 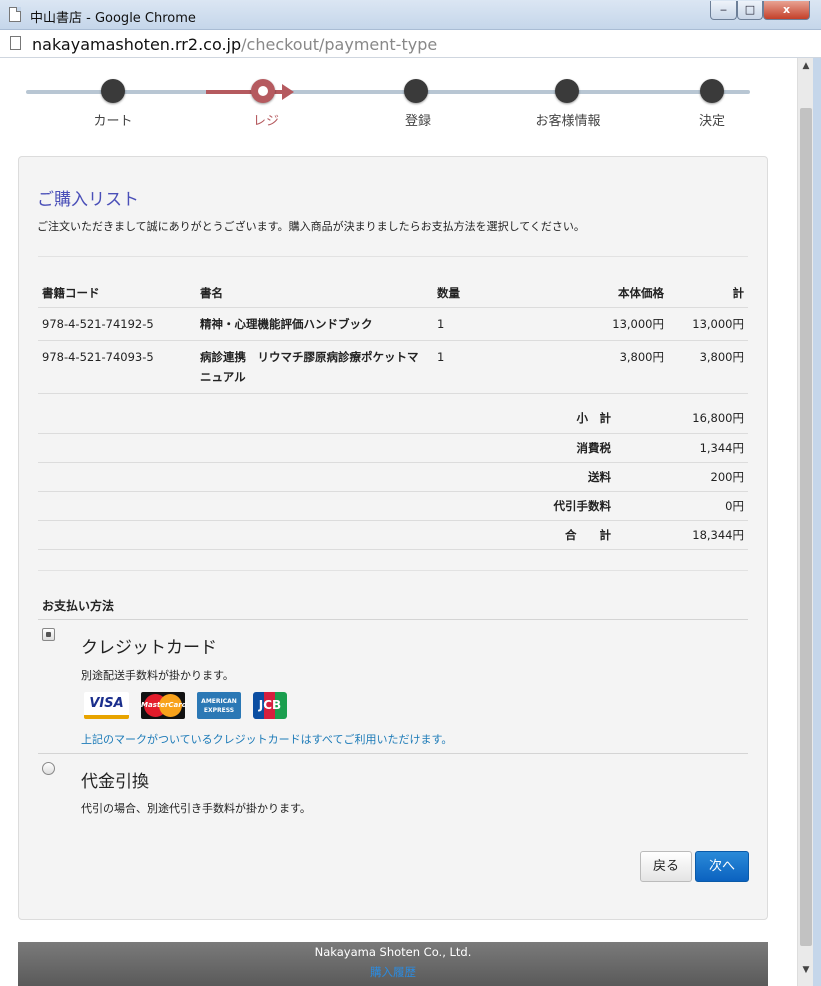 What do you see at coordinates (219, 710) in the screenshot?
I see `amex-text-line2: EXPRESS` at bounding box center [219, 710].